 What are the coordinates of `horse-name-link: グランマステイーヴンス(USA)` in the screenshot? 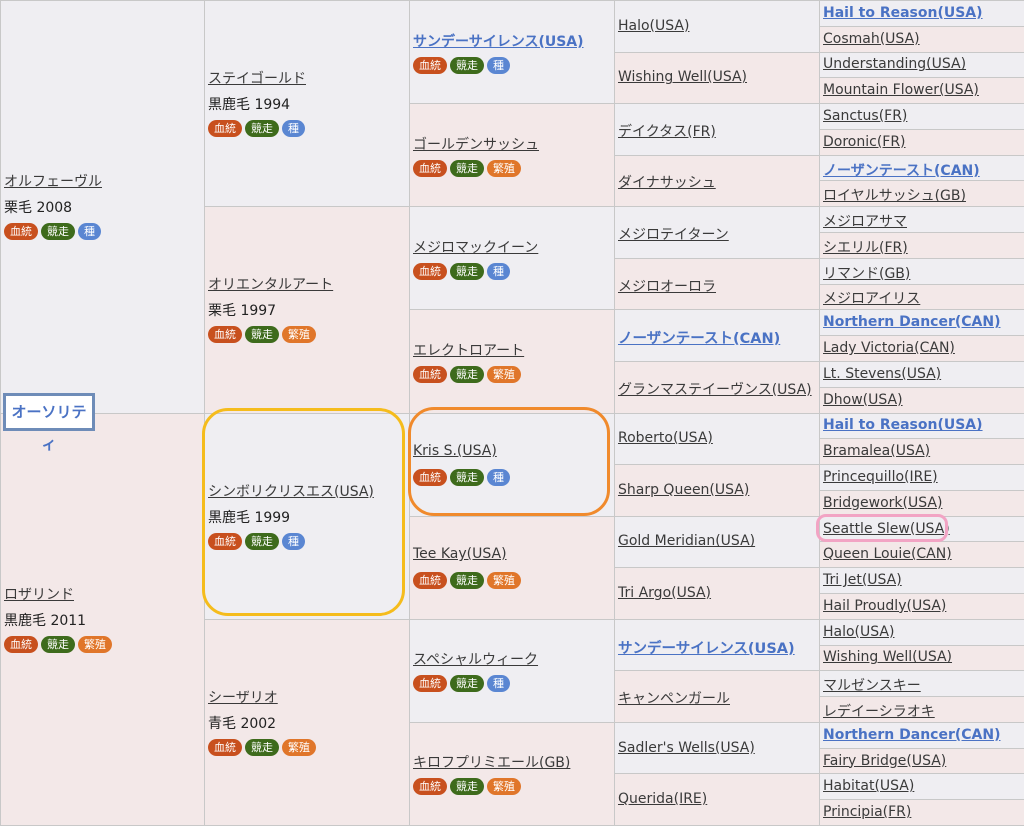 It's located at (715, 389).